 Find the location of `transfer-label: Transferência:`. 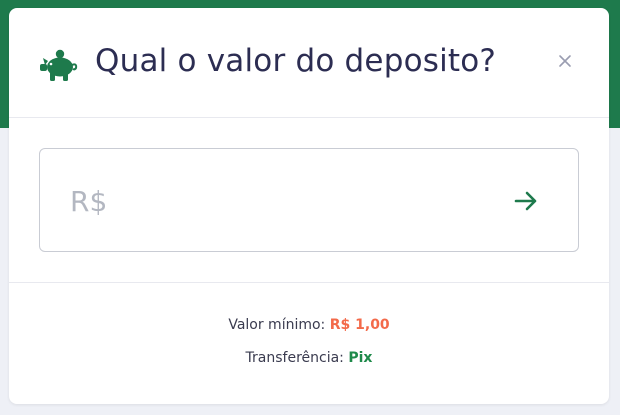

transfer-label: Transferência: is located at coordinates (294, 358).